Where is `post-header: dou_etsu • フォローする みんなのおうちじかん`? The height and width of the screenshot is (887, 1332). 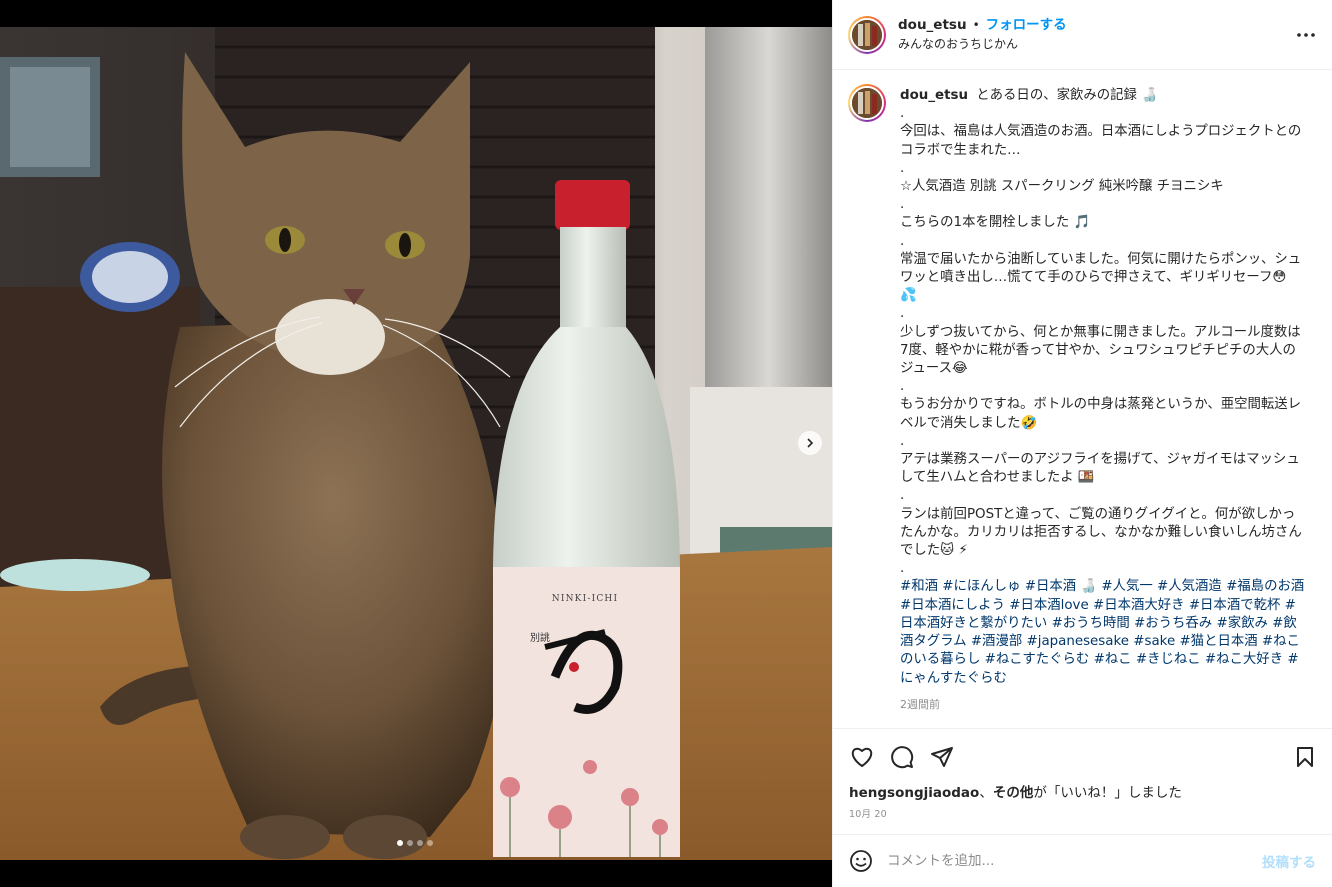
post-header: dou_etsu • フォローする みんなのおうちじかん is located at coordinates (1082, 35).